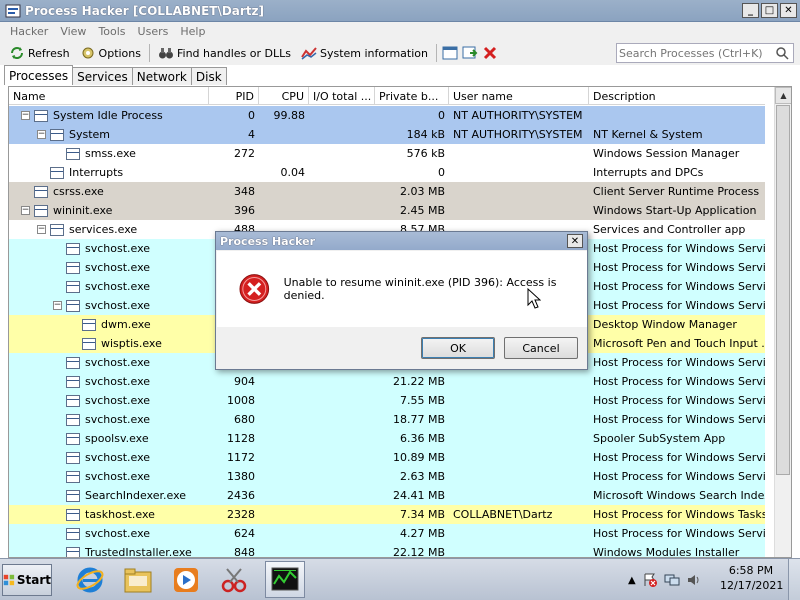 The image size is (800, 600). I want to click on terminate-button, so click(490, 53).